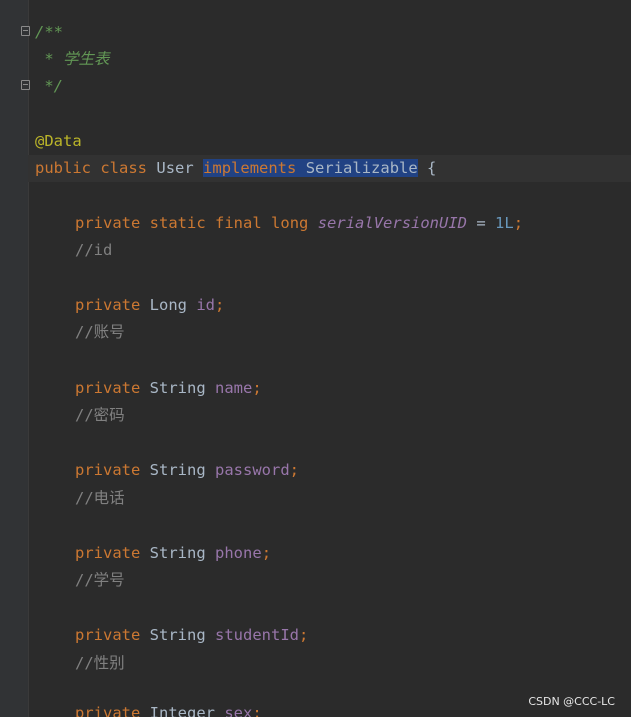 The image size is (631, 717). I want to click on editor-gutter, so click(14, 358).